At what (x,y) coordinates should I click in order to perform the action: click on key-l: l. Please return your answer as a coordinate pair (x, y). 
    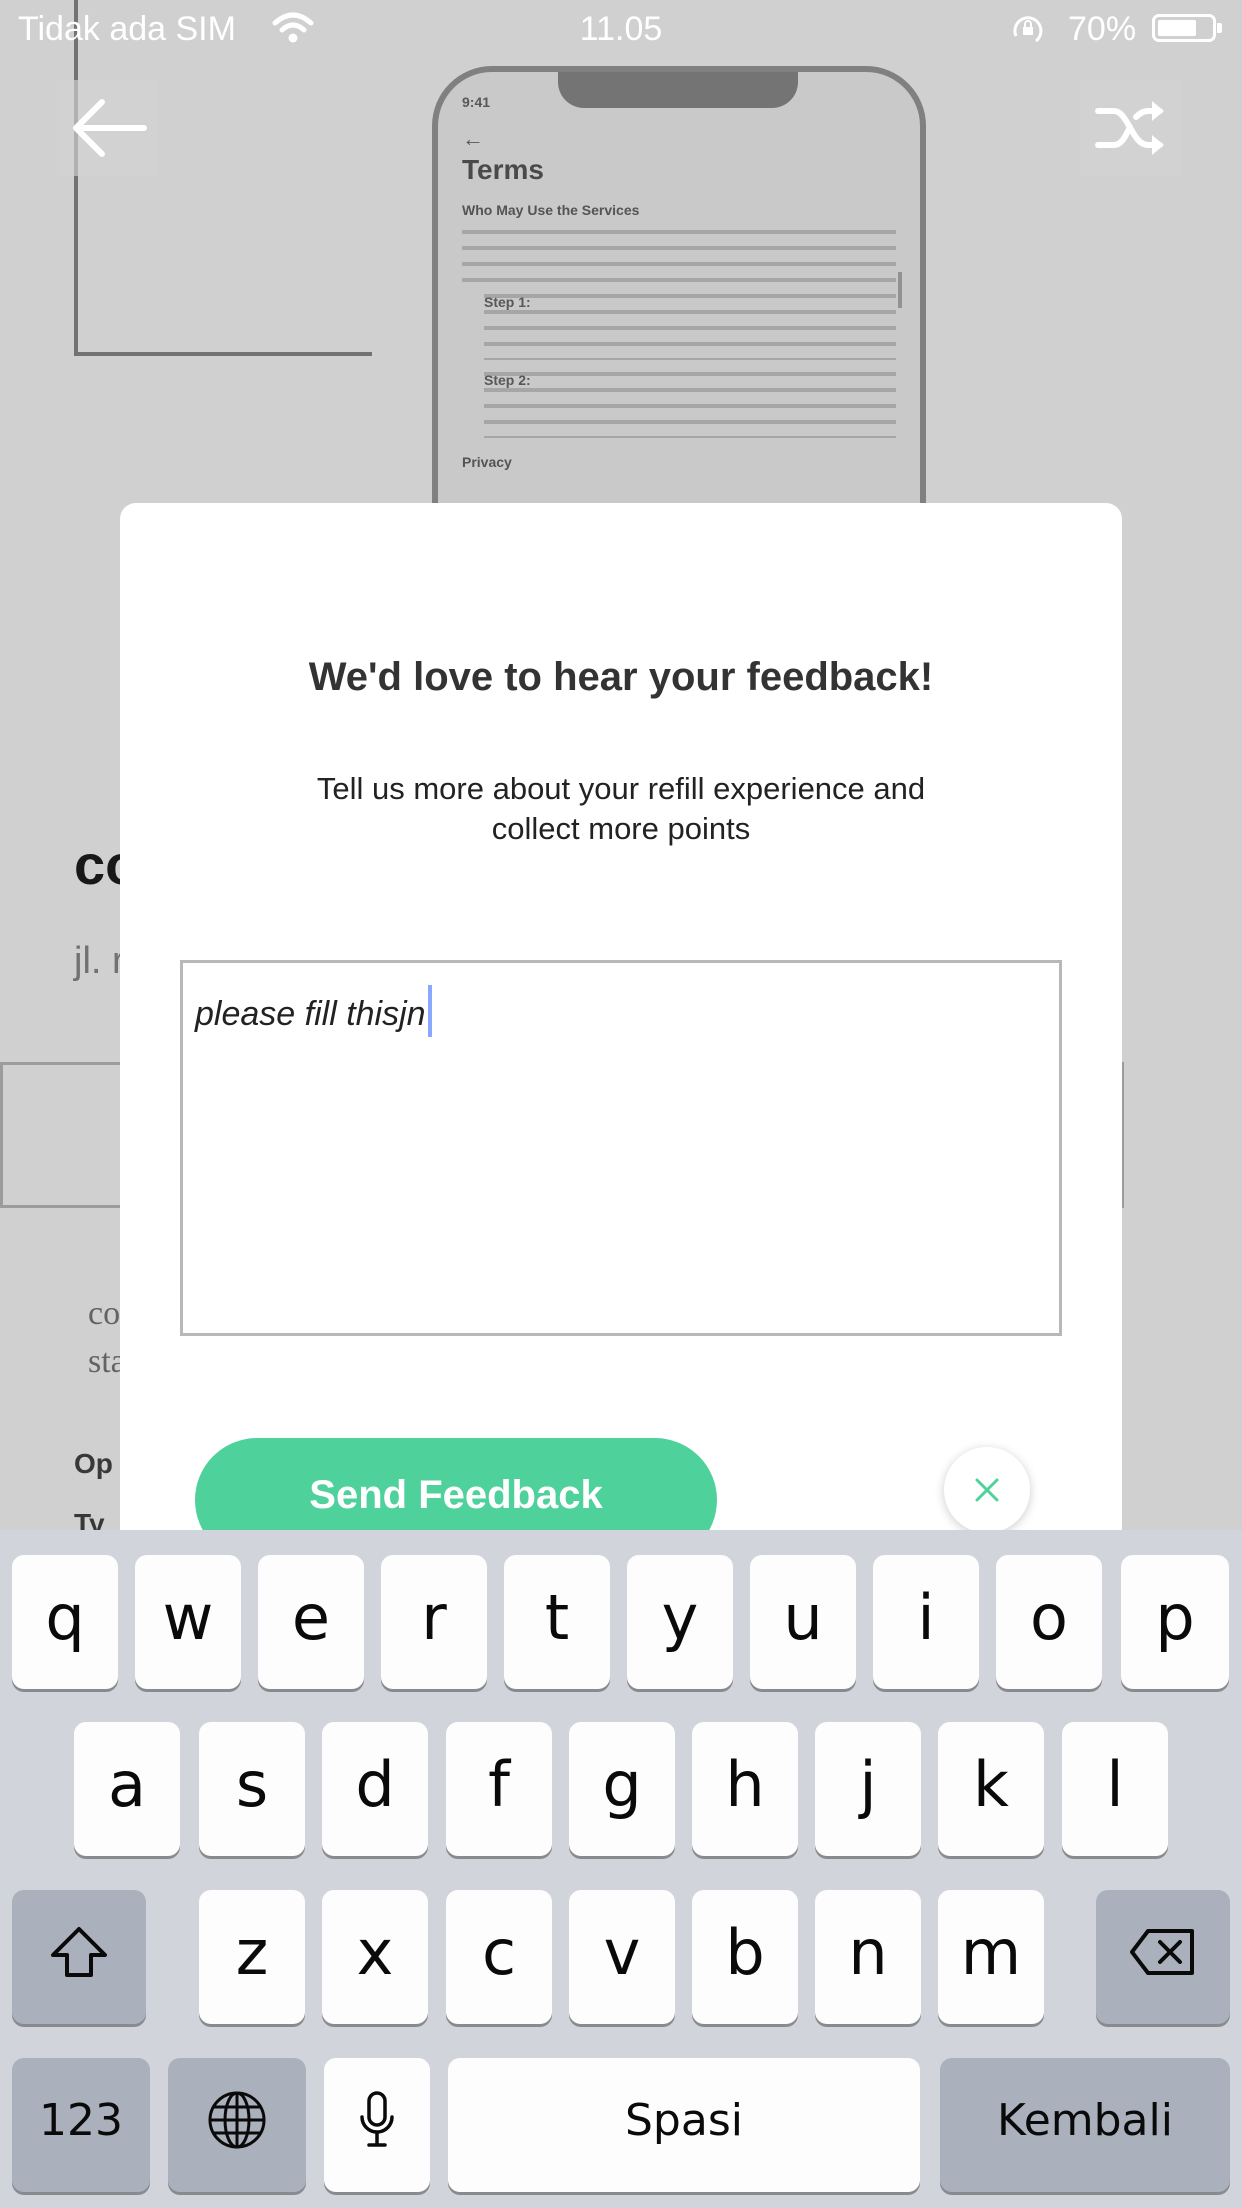
    Looking at the image, I should click on (1115, 1789).